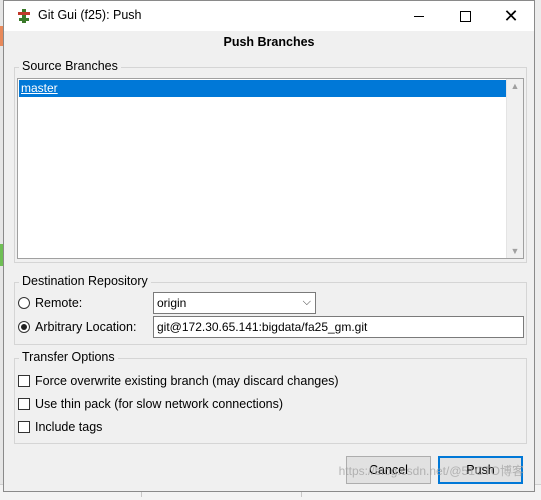 The width and height of the screenshot is (541, 500). What do you see at coordinates (24, 16) in the screenshot?
I see `git-gui-app-icon` at bounding box center [24, 16].